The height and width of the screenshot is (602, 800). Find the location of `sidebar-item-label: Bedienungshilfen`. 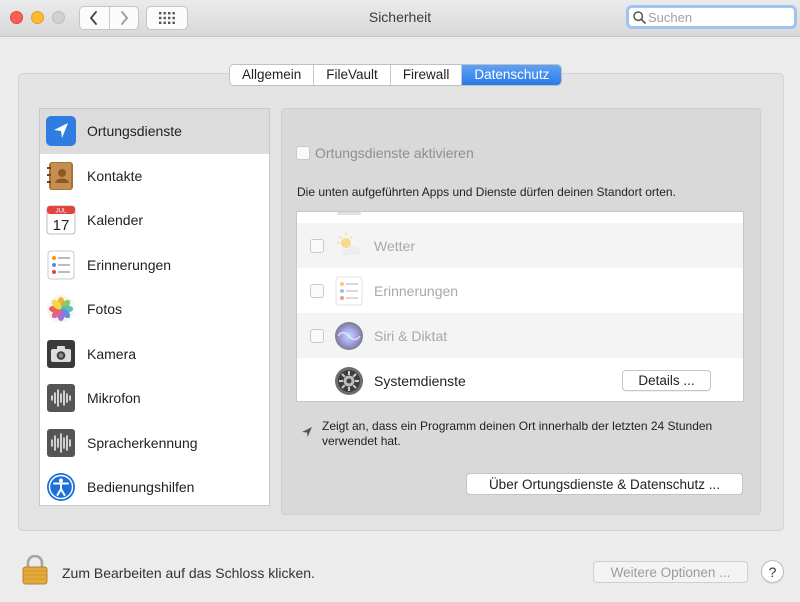

sidebar-item-label: Bedienungshilfen is located at coordinates (141, 487).